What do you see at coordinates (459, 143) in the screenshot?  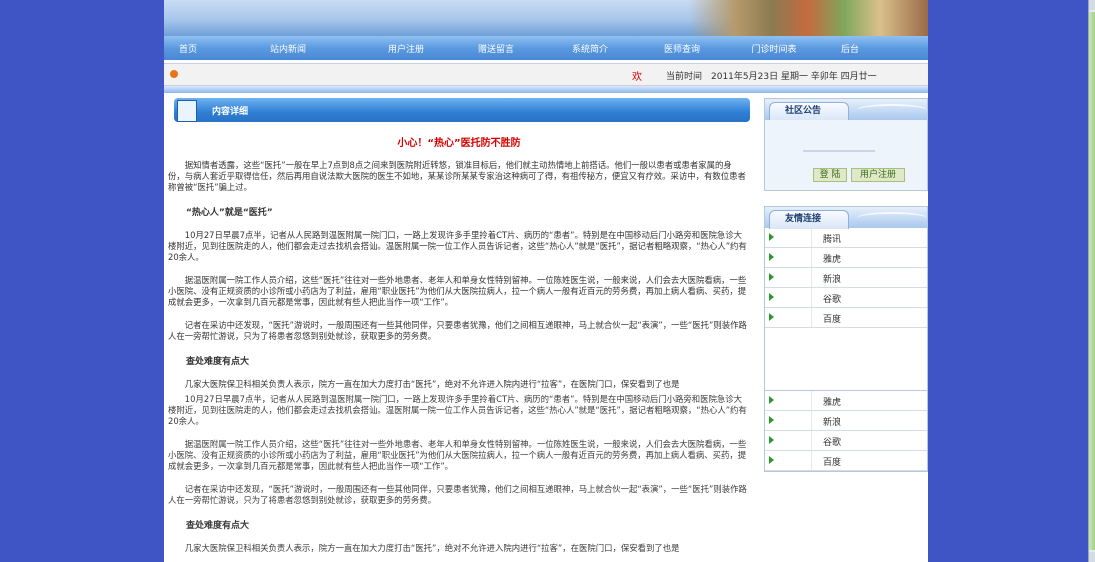 I see `article-title: 小心！“热心”医托防不胜防` at bounding box center [459, 143].